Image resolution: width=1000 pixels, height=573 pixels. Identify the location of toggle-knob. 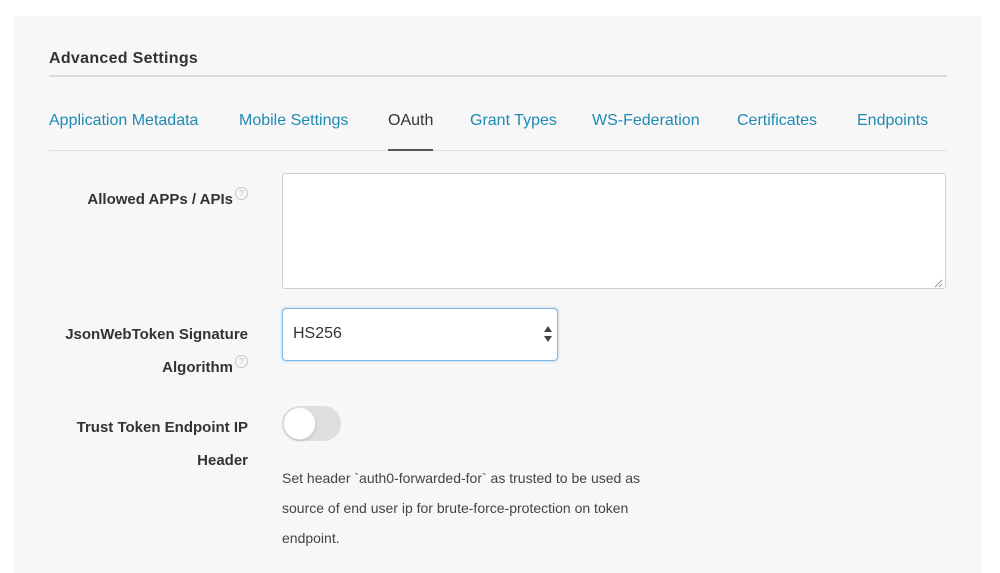
(299, 423).